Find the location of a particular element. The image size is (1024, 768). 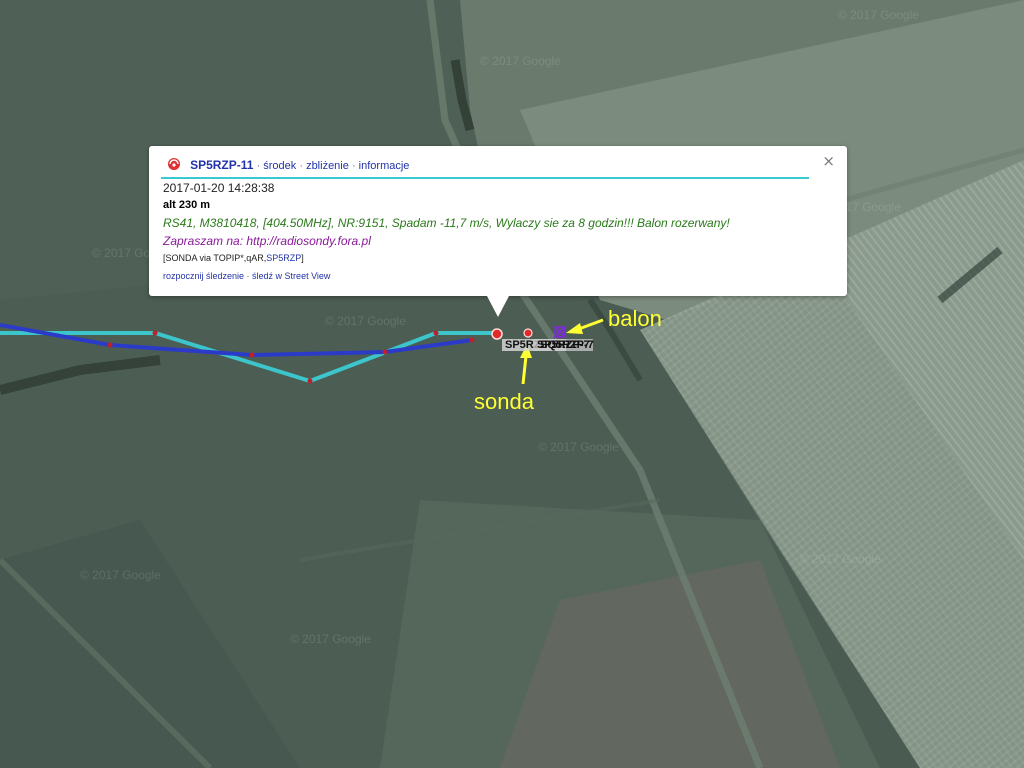

timestamp: 2017-01-20 14:28:38 is located at coordinates (219, 188).